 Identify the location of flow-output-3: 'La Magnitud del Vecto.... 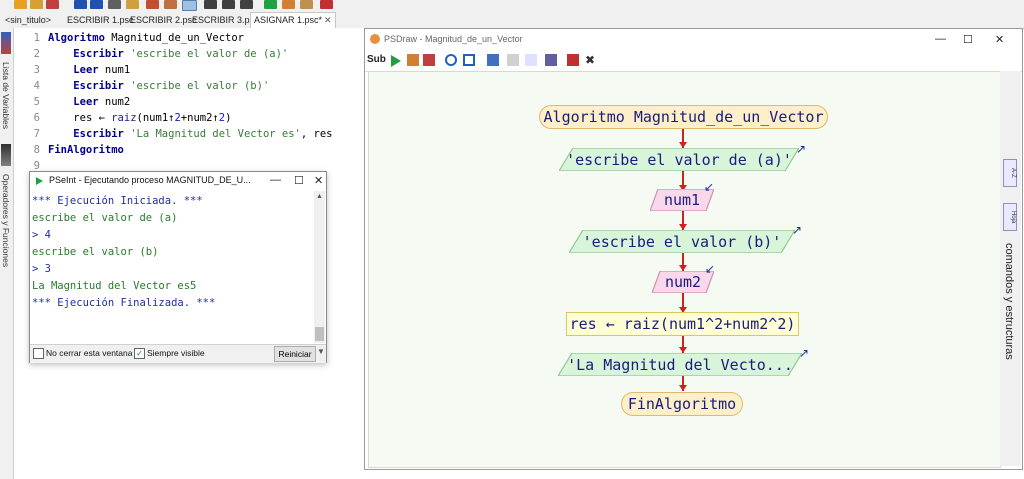
(680, 364).